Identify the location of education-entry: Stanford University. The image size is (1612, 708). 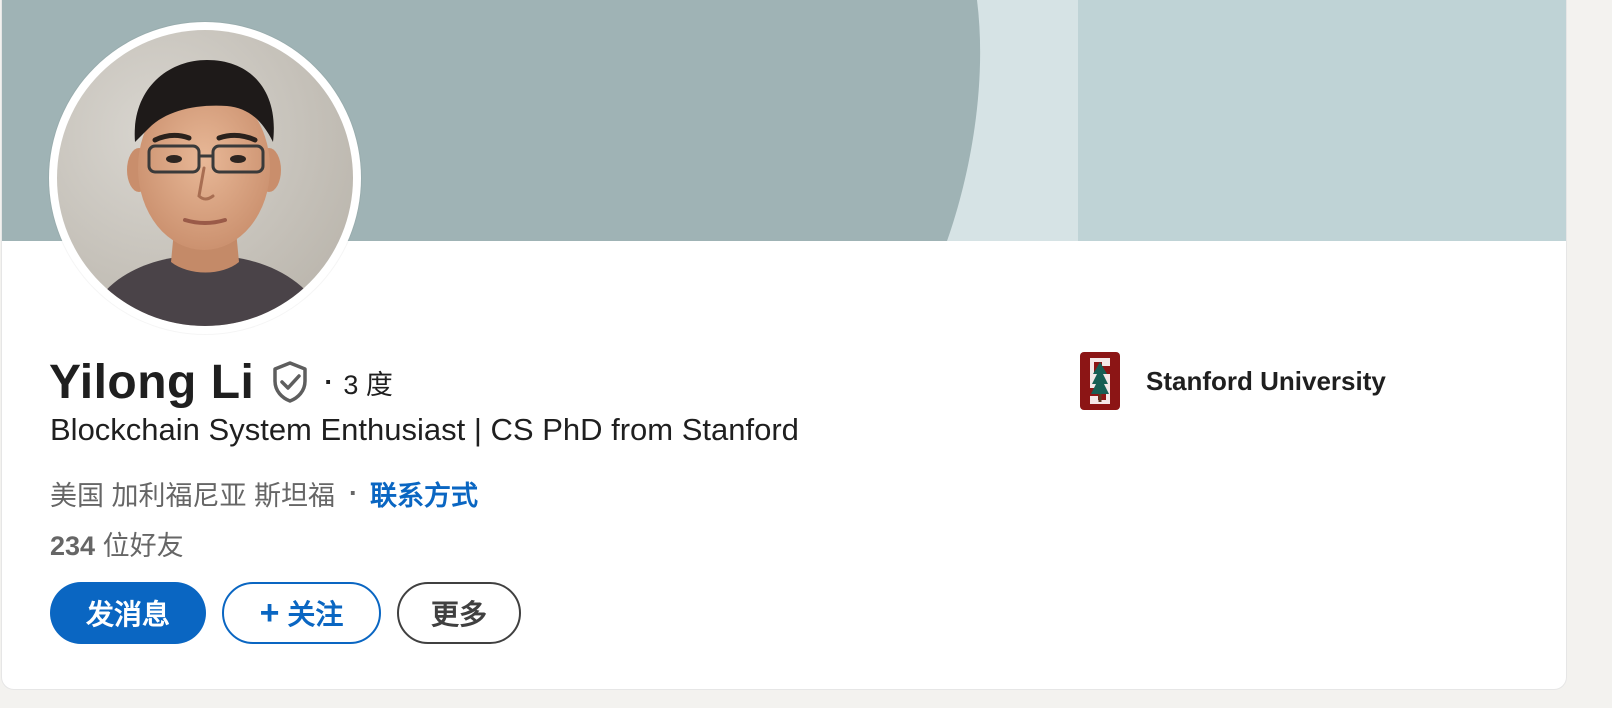
(1233, 381).